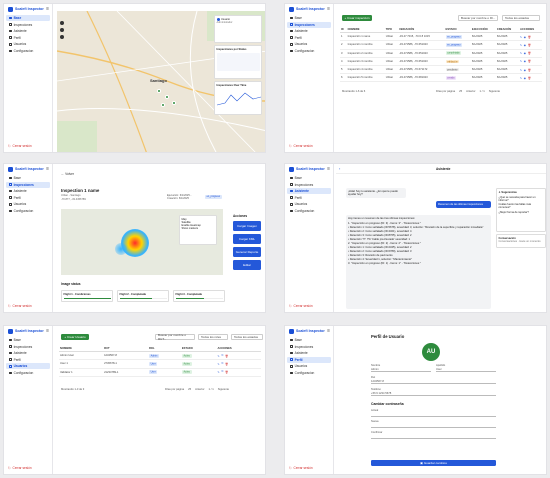 This screenshot has height=478, width=550. What do you see at coordinates (247, 252) in the screenshot?
I see `generate-report-button: Generar Reporte` at bounding box center [247, 252].